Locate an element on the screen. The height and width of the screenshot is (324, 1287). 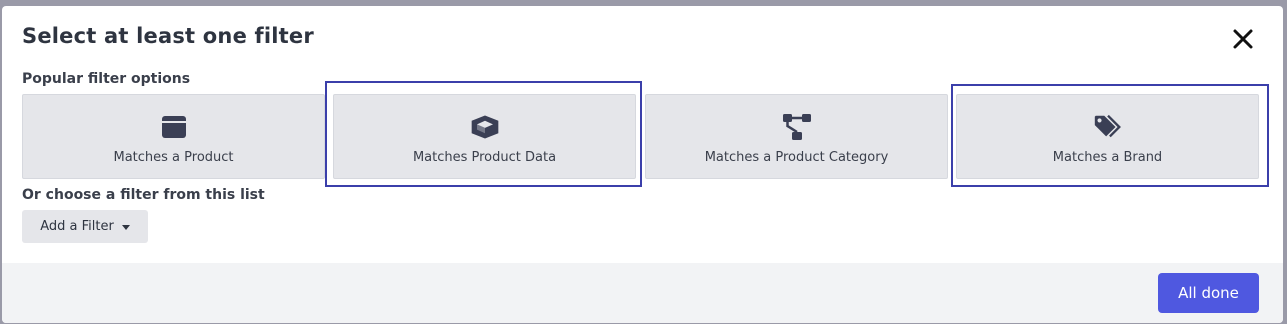
all-done-button: All done is located at coordinates (1208, 293).